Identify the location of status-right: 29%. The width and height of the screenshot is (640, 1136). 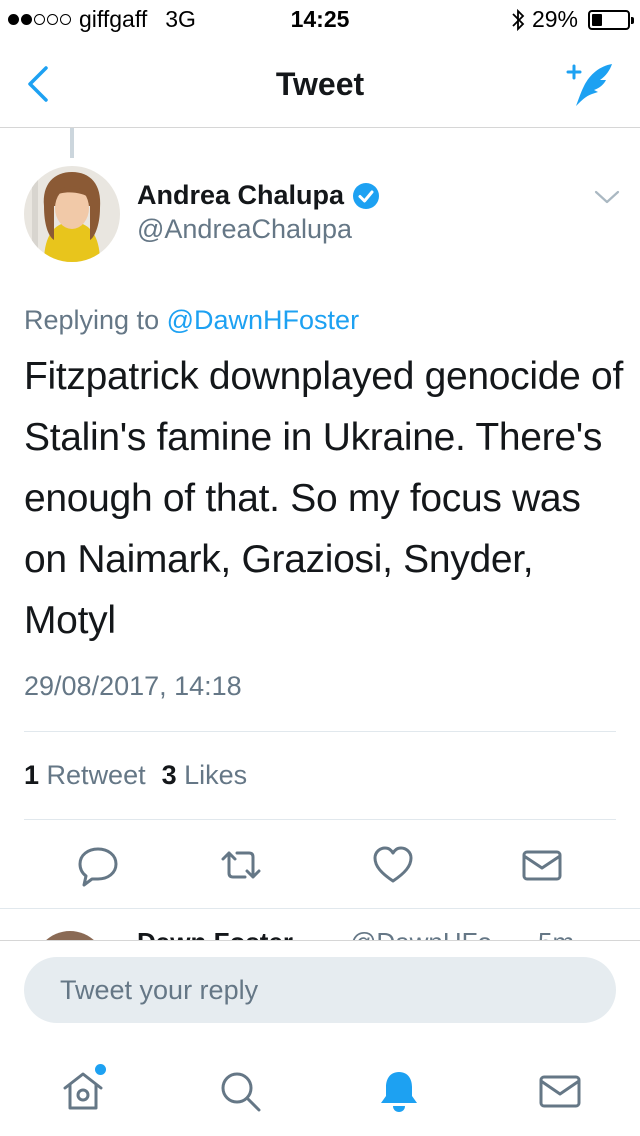
(572, 19).